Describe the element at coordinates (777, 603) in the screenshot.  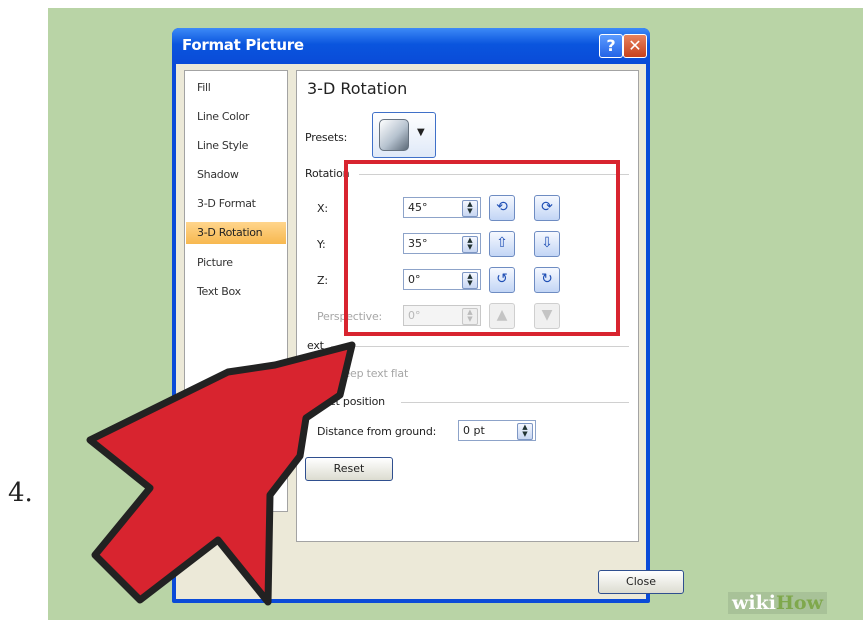
I see `wikihow-watermark: wikiHow` at that location.